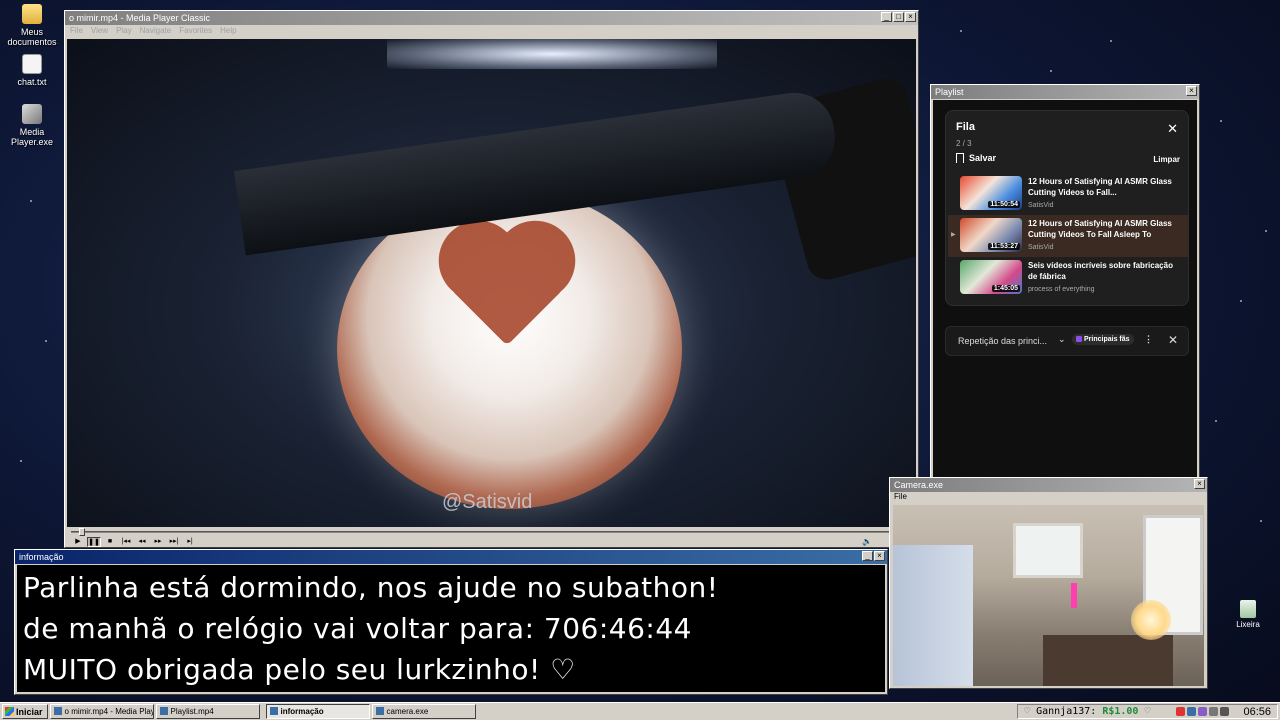 This screenshot has height=720, width=1280. What do you see at coordinates (1004, 246) in the screenshot?
I see `duration-badge: 11:53:27` at bounding box center [1004, 246].